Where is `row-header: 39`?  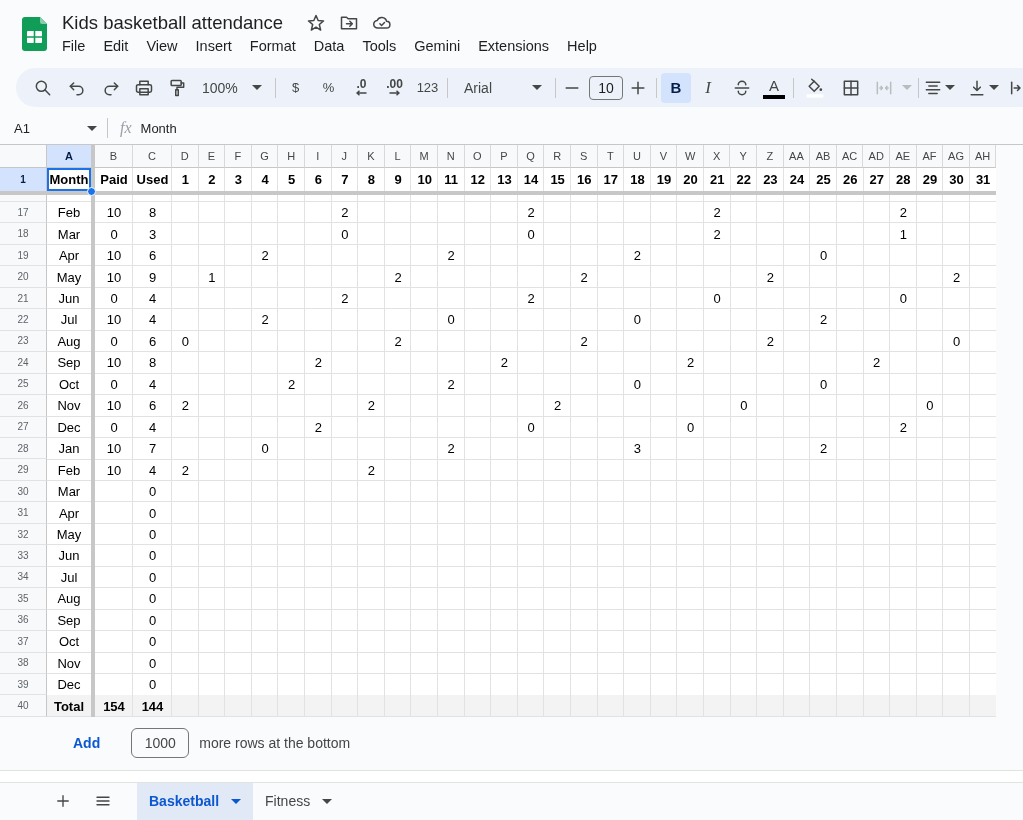 row-header: 39 is located at coordinates (23, 684).